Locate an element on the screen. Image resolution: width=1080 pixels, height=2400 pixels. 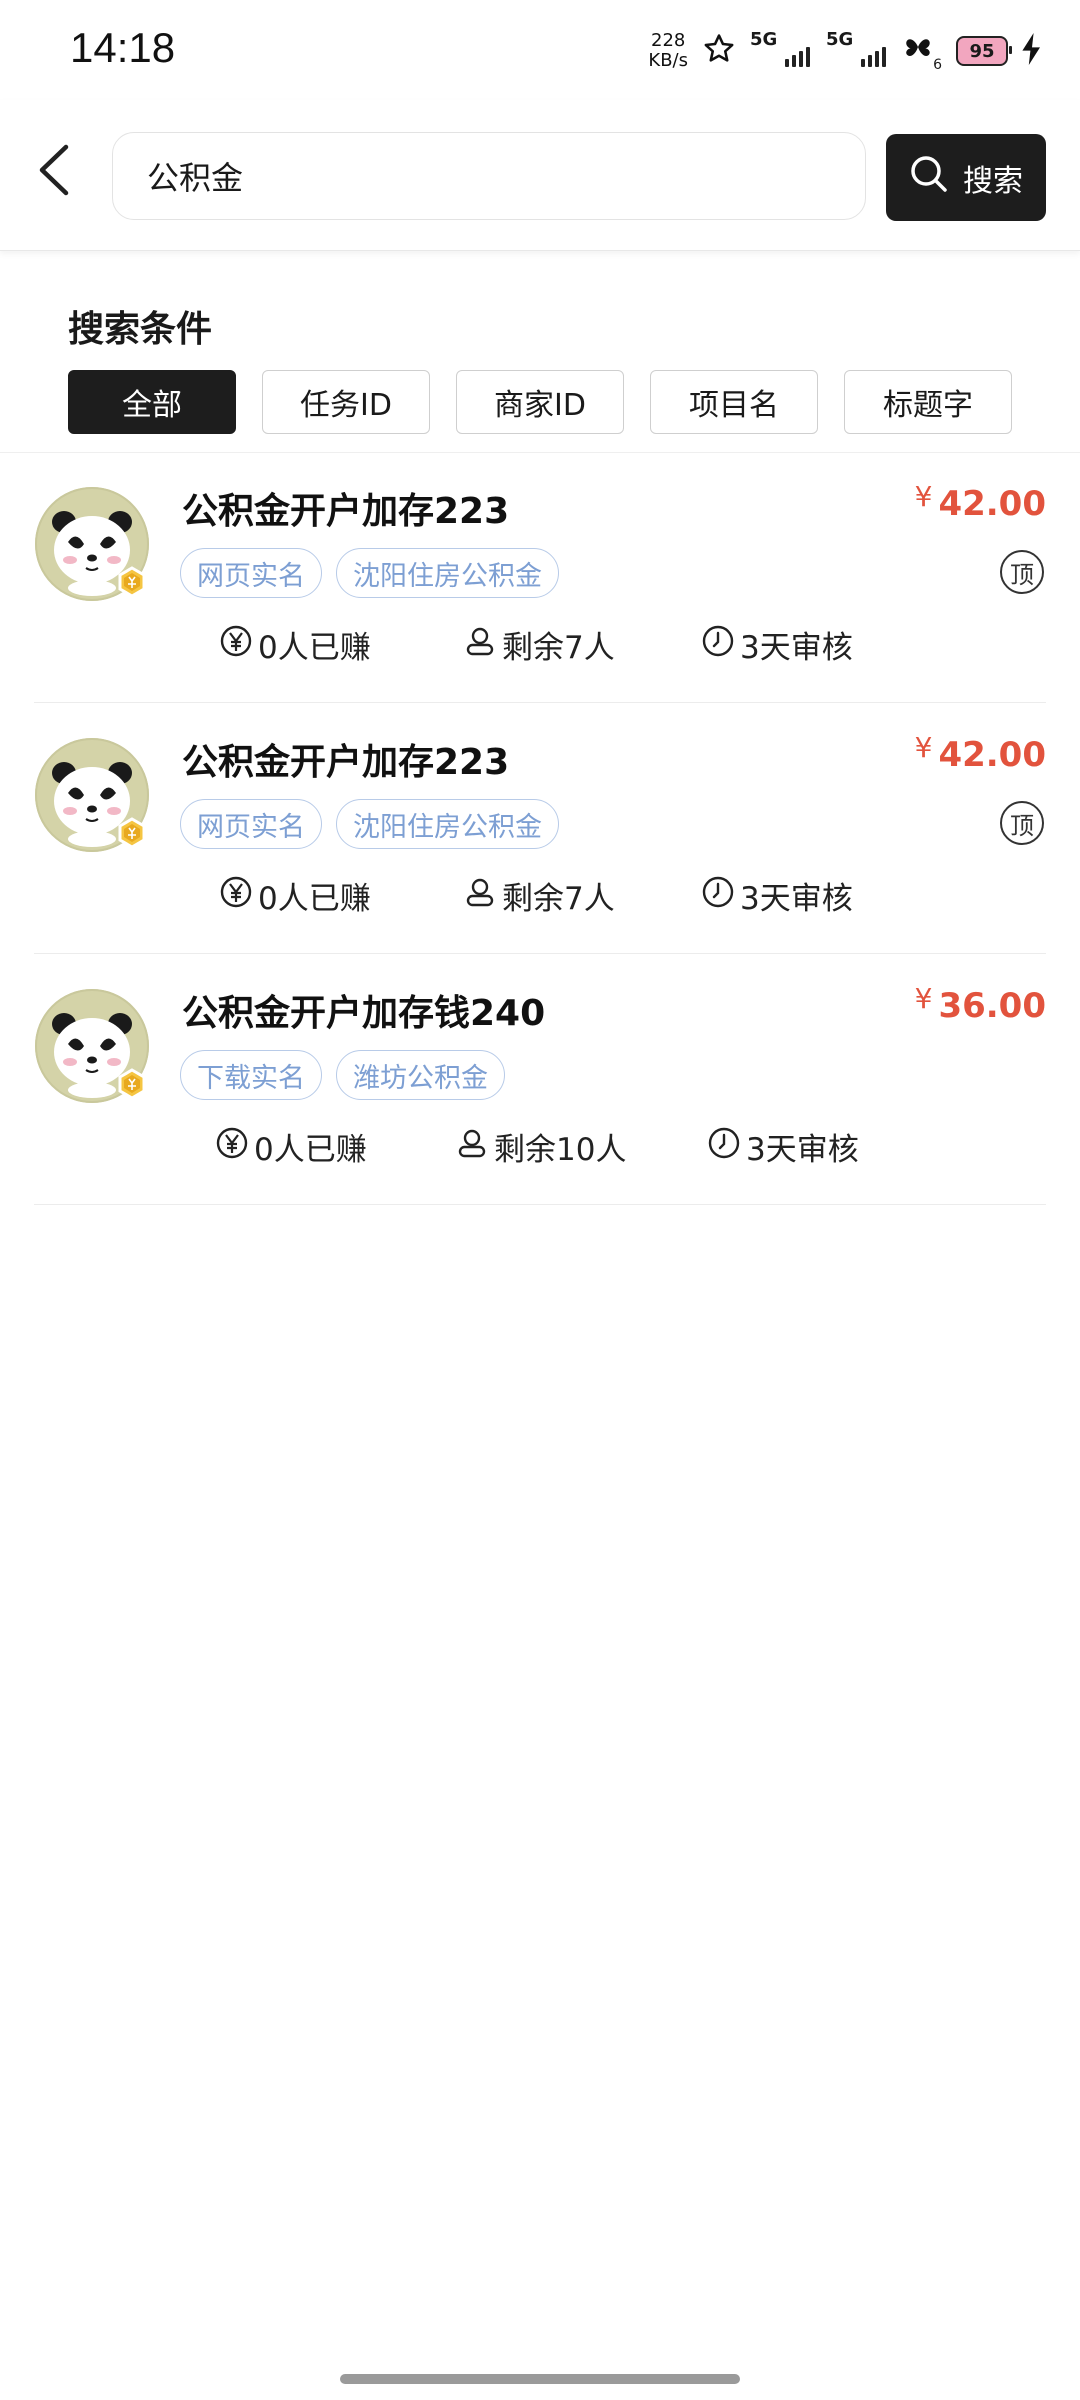
battery-icon: 95 is located at coordinates (984, 51).